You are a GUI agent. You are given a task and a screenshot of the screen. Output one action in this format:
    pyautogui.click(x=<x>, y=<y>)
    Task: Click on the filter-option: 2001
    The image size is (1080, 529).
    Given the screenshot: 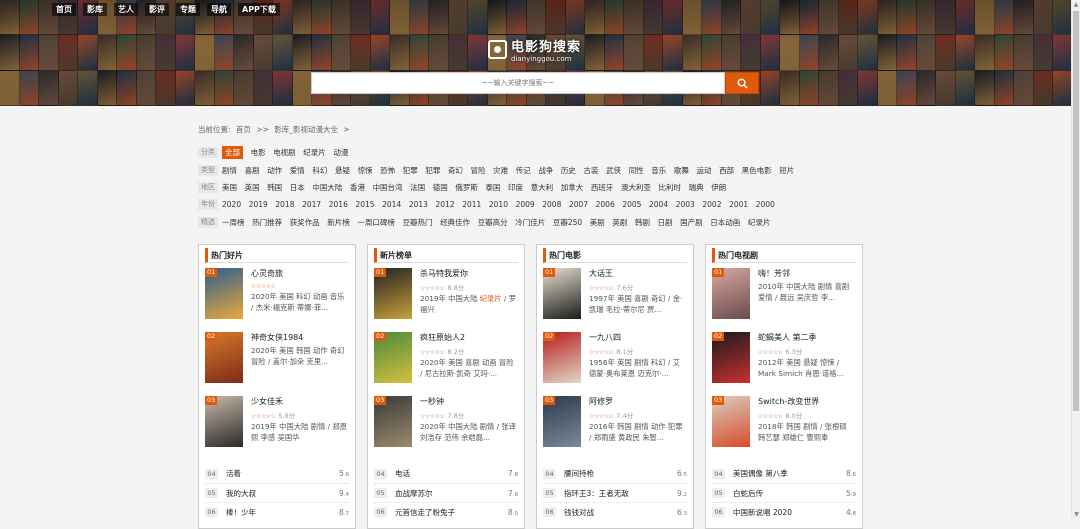 What is the action you would take?
    pyautogui.click(x=738, y=204)
    